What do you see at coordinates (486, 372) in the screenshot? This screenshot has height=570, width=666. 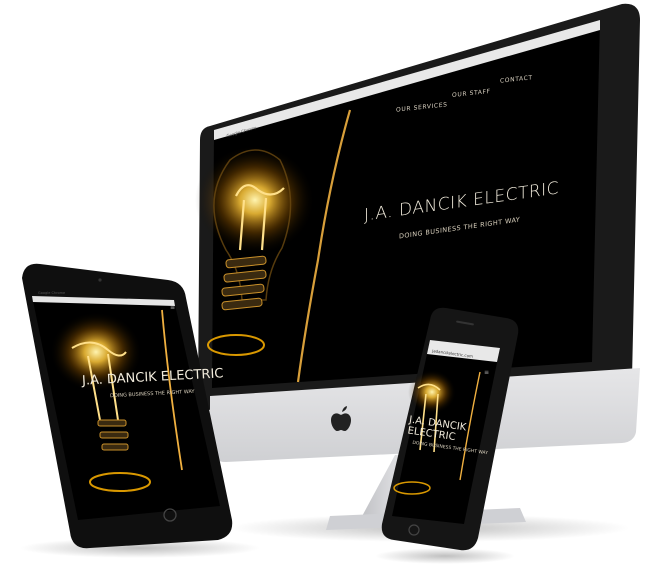 I see `phone-menu-icon: ≡` at bounding box center [486, 372].